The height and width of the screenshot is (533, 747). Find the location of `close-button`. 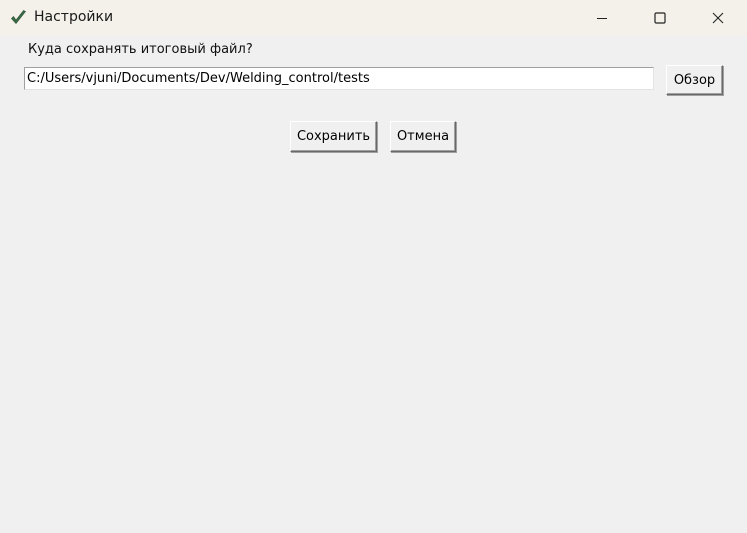

close-button is located at coordinates (718, 18).